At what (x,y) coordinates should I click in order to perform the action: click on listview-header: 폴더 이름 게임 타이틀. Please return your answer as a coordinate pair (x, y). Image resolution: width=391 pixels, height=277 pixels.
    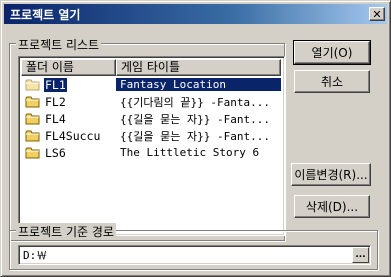
    Looking at the image, I should click on (151, 67).